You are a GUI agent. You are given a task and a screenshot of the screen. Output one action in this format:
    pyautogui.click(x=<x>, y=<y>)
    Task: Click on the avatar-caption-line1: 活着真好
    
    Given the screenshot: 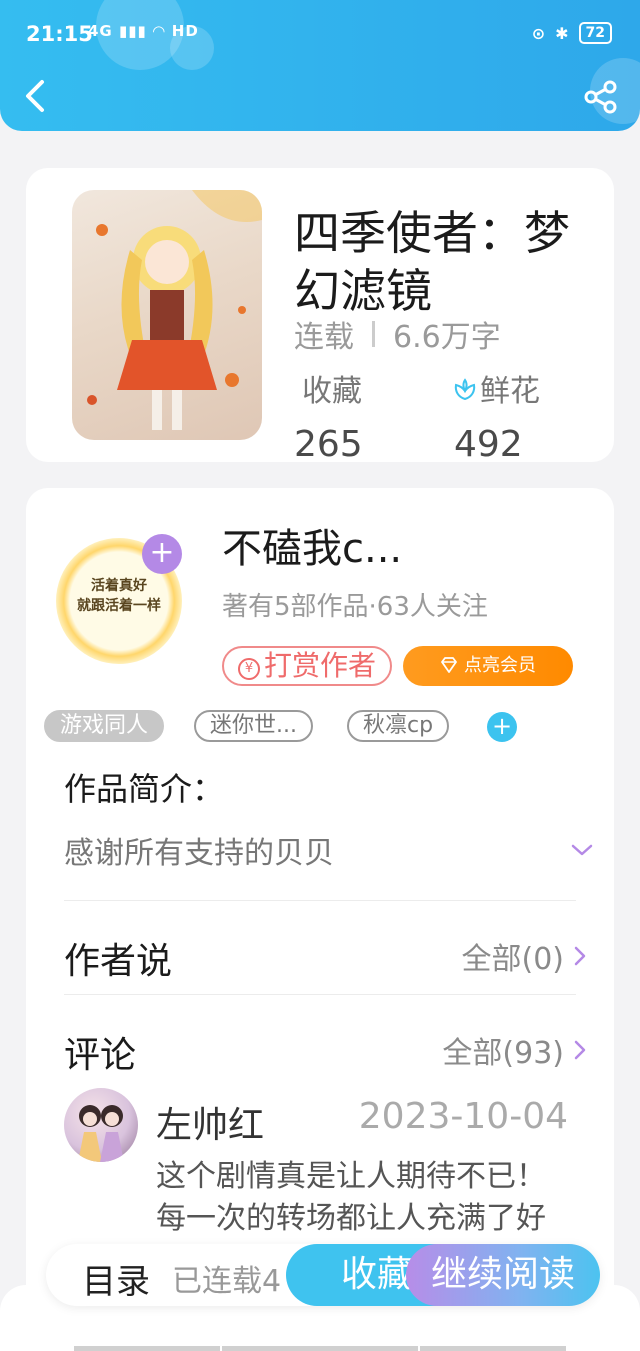 What is the action you would take?
    pyautogui.click(x=119, y=586)
    